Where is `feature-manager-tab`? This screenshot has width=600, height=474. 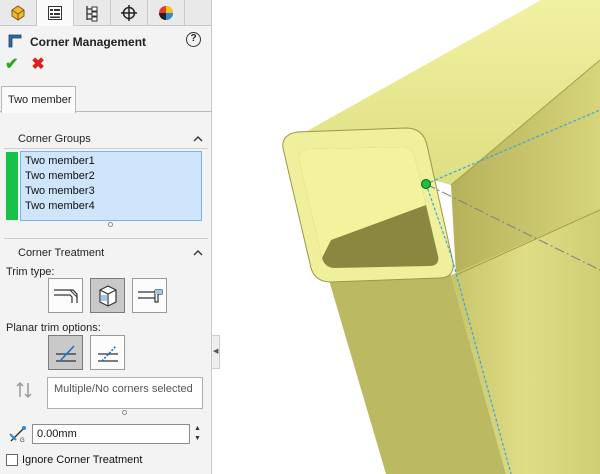 feature-manager-tab is located at coordinates (18, 13).